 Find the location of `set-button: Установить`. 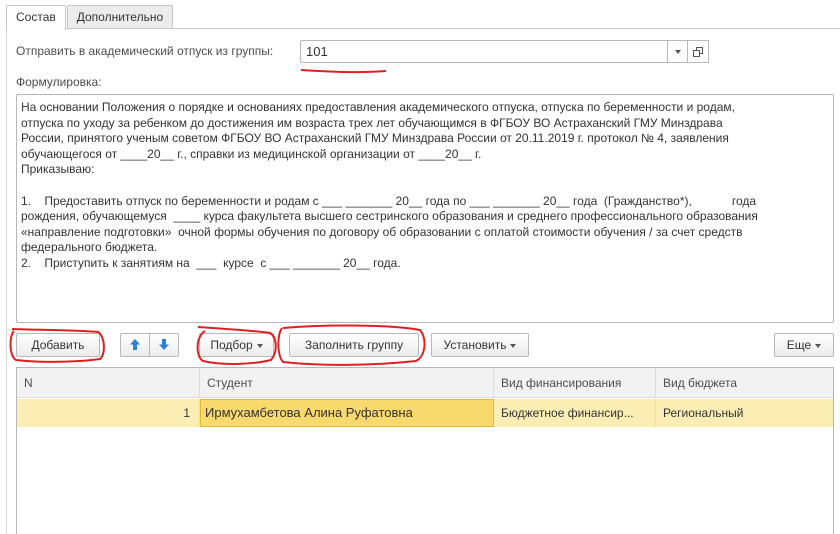

set-button: Установить is located at coordinates (480, 345).